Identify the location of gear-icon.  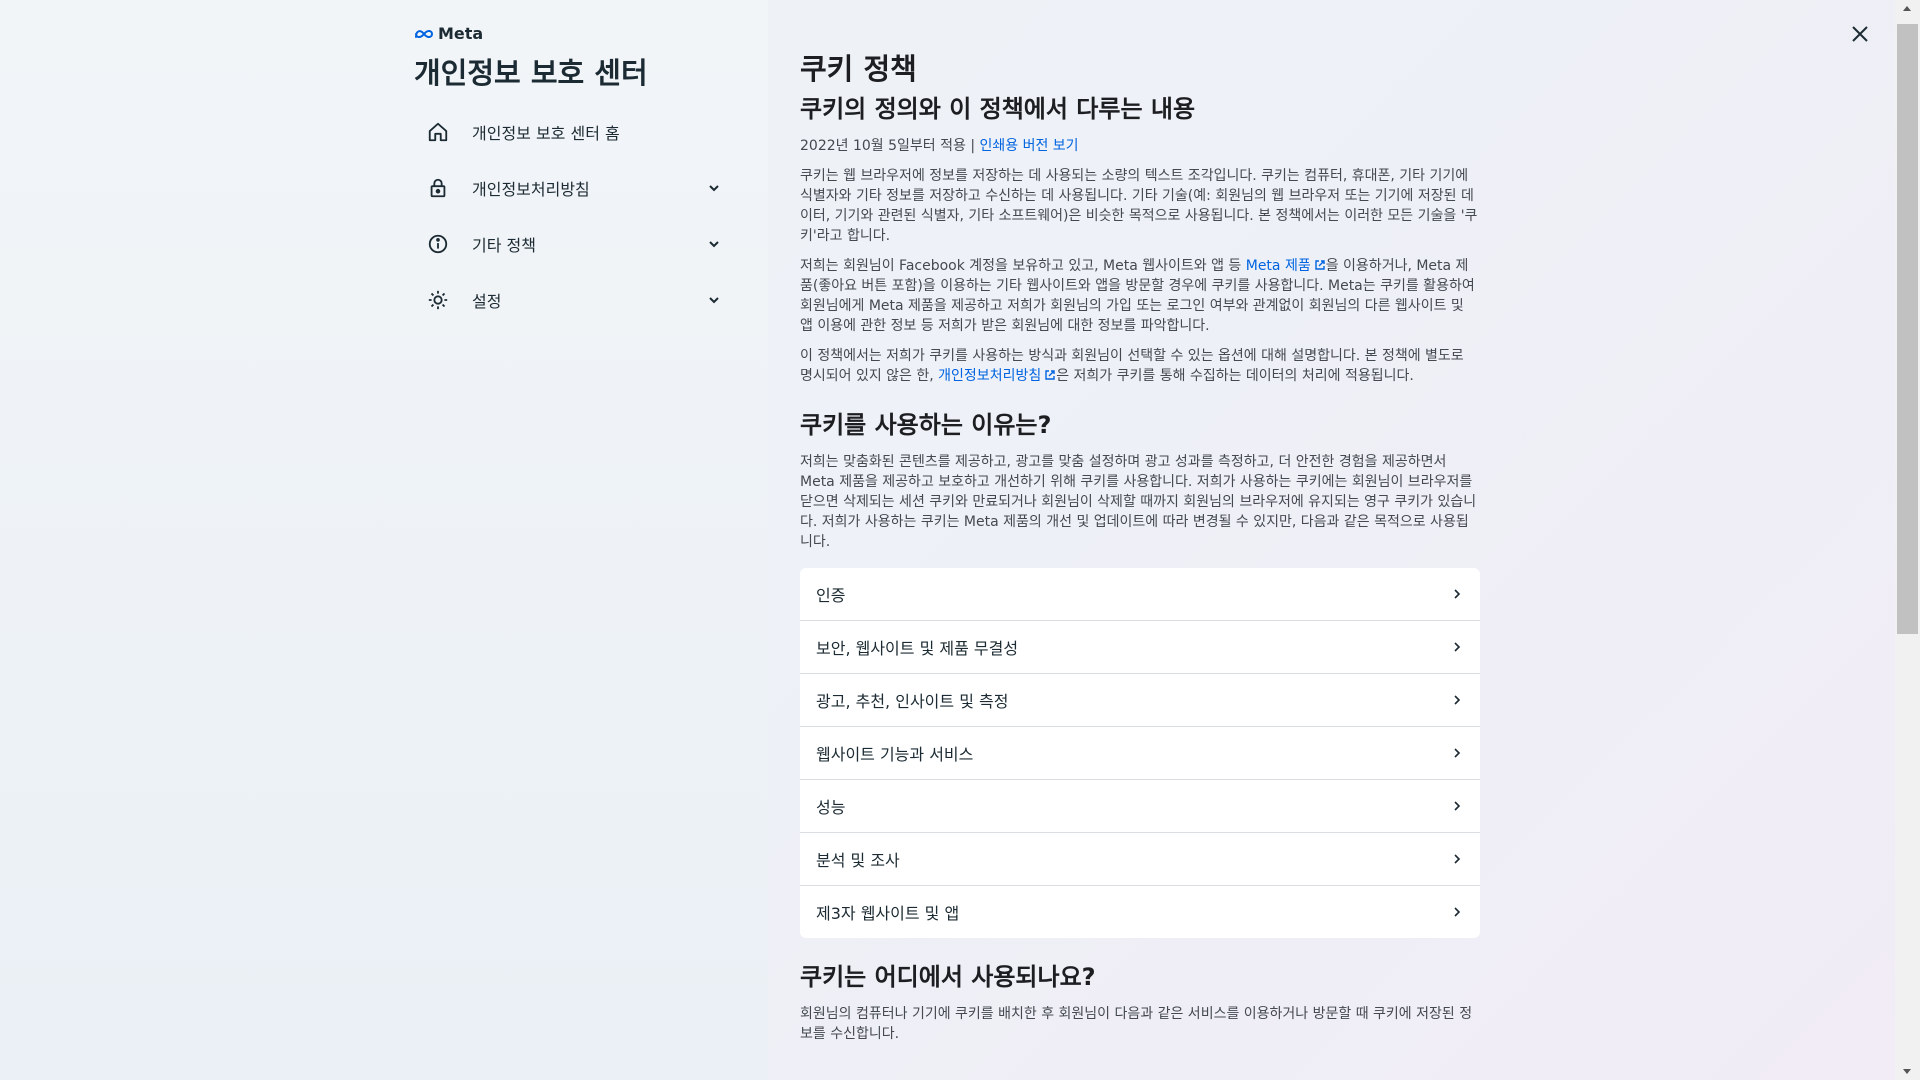
(438, 300).